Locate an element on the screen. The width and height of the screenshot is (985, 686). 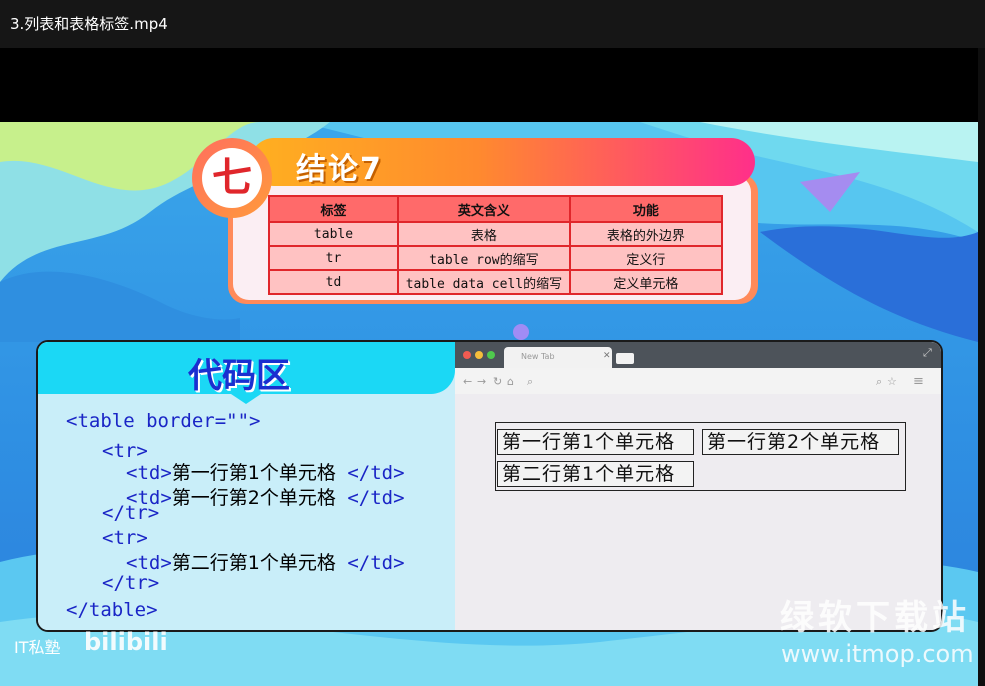
cell-function: 定义单元格 is located at coordinates (646, 282).